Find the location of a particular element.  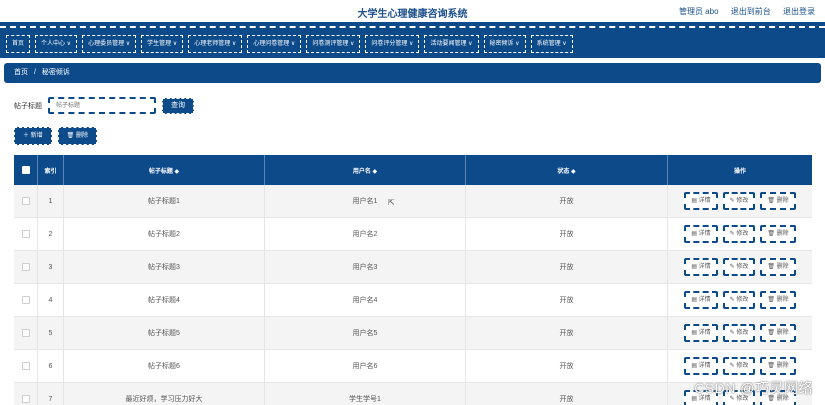

current-user: 管理员 abo is located at coordinates (698, 11).